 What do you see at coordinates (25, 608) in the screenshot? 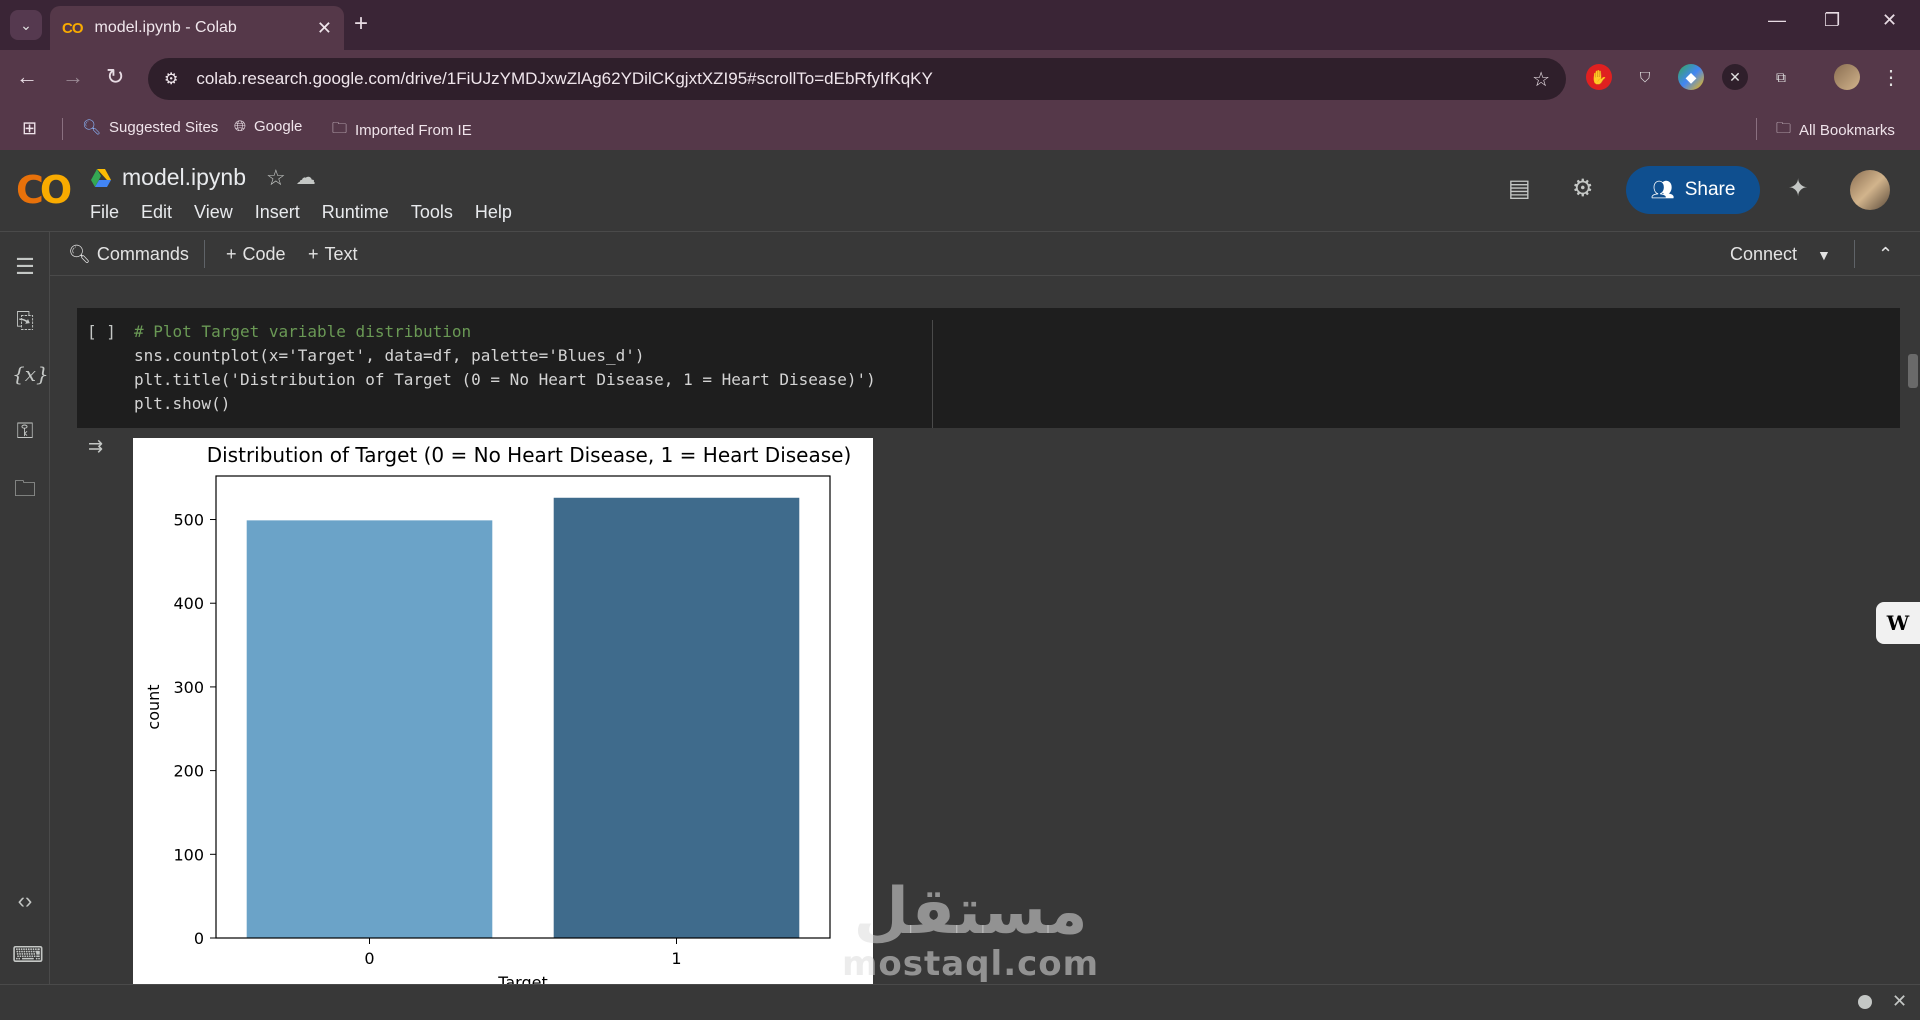
I see `left-sidebar: ☰ ⎘ {x} ⚿ 🗀 ‹› ⌨` at bounding box center [25, 608].